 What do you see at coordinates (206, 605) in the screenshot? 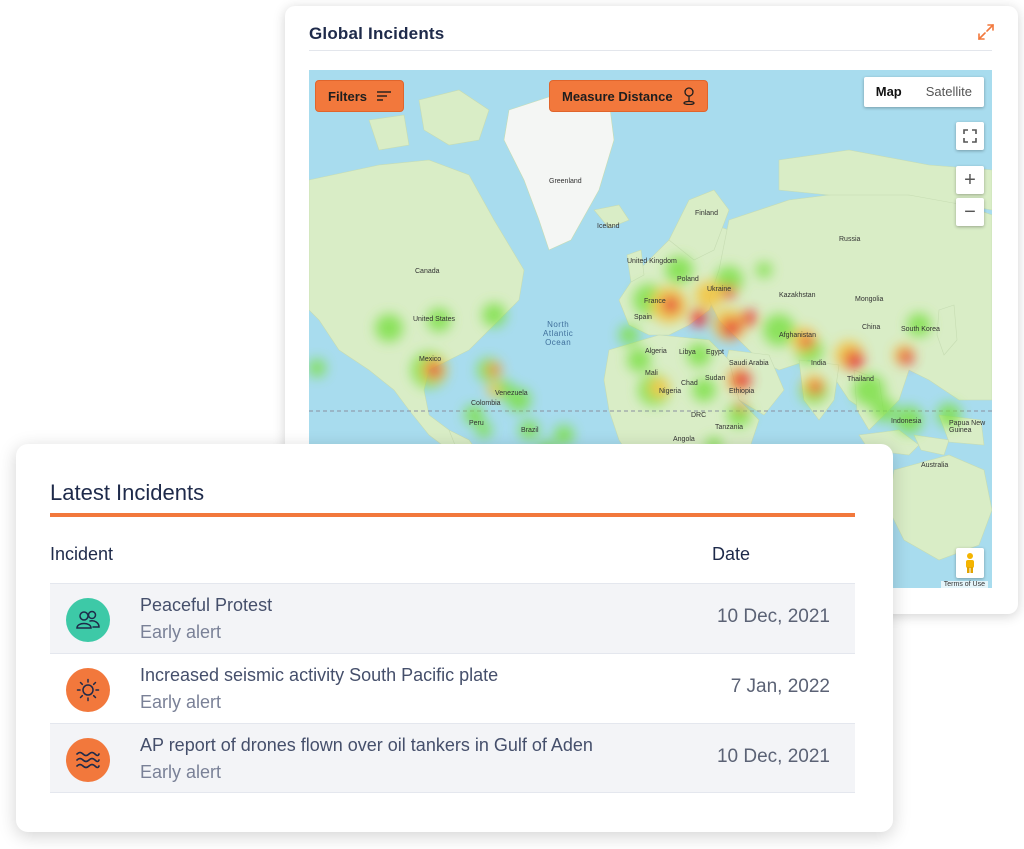
I see `incident-name: Peaceful Protest` at bounding box center [206, 605].